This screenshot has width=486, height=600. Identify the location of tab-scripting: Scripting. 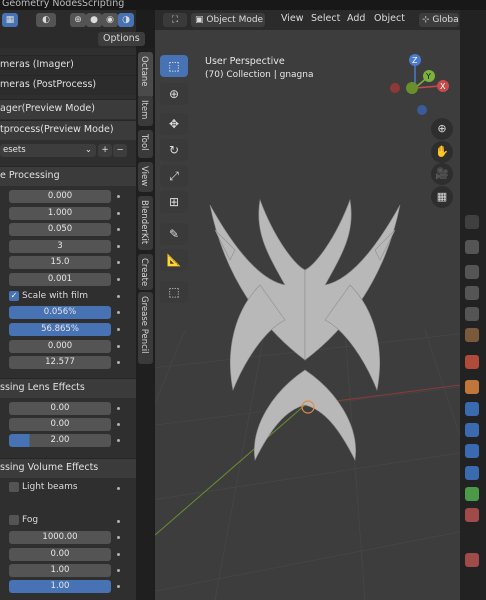
(103, 4).